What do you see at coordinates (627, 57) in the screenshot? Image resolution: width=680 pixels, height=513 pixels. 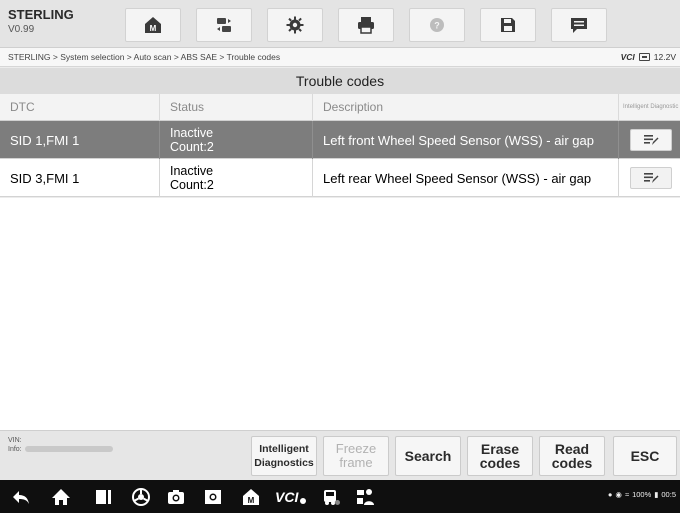 I see `vci-label: VCI` at bounding box center [627, 57].